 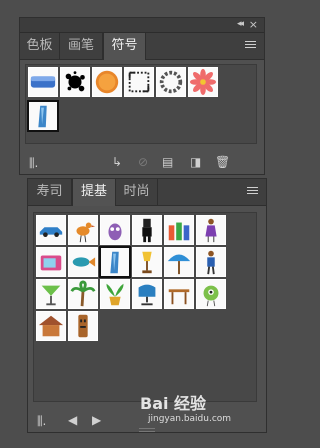 What do you see at coordinates (147, 262) in the screenshot?
I see `symbol-yellow-lamp` at bounding box center [147, 262].